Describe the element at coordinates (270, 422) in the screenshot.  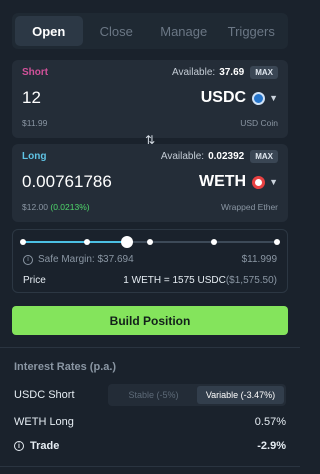
I see `weth-long-value: 0.57%` at that location.